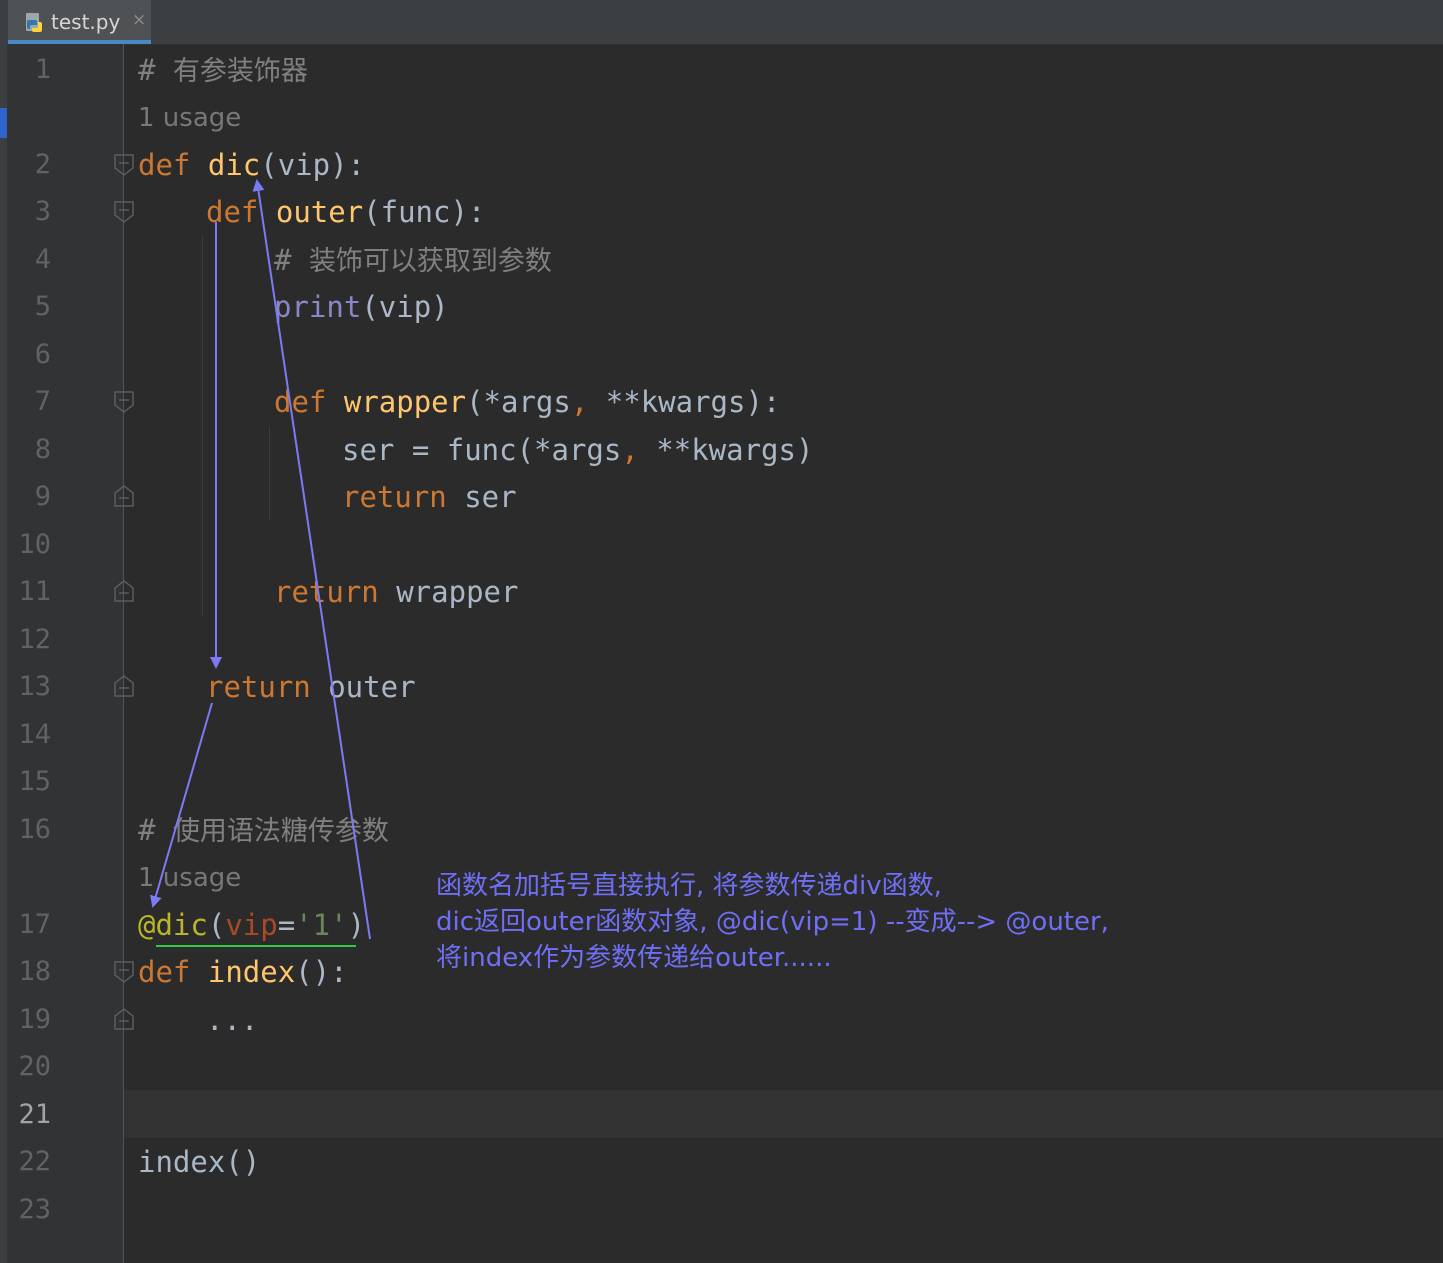 This screenshot has height=1263, width=1443. Describe the element at coordinates (311, 559) in the screenshot. I see `arrow-decorator-to-dic` at that location.